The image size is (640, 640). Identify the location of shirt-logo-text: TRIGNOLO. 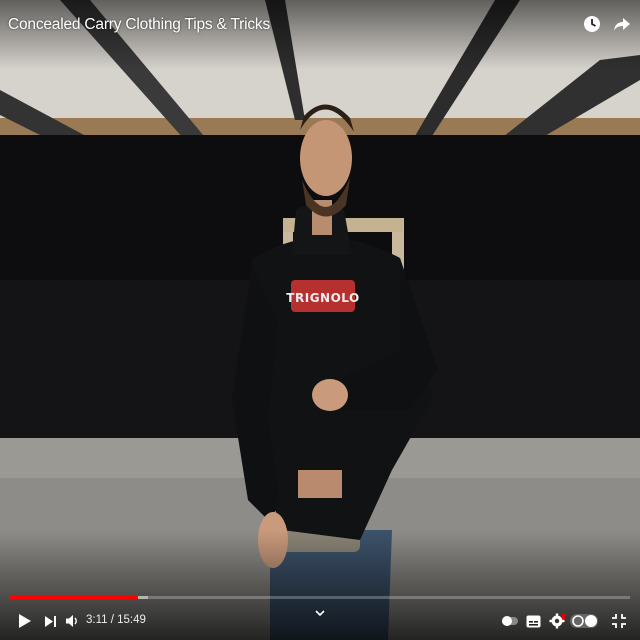
(322, 298).